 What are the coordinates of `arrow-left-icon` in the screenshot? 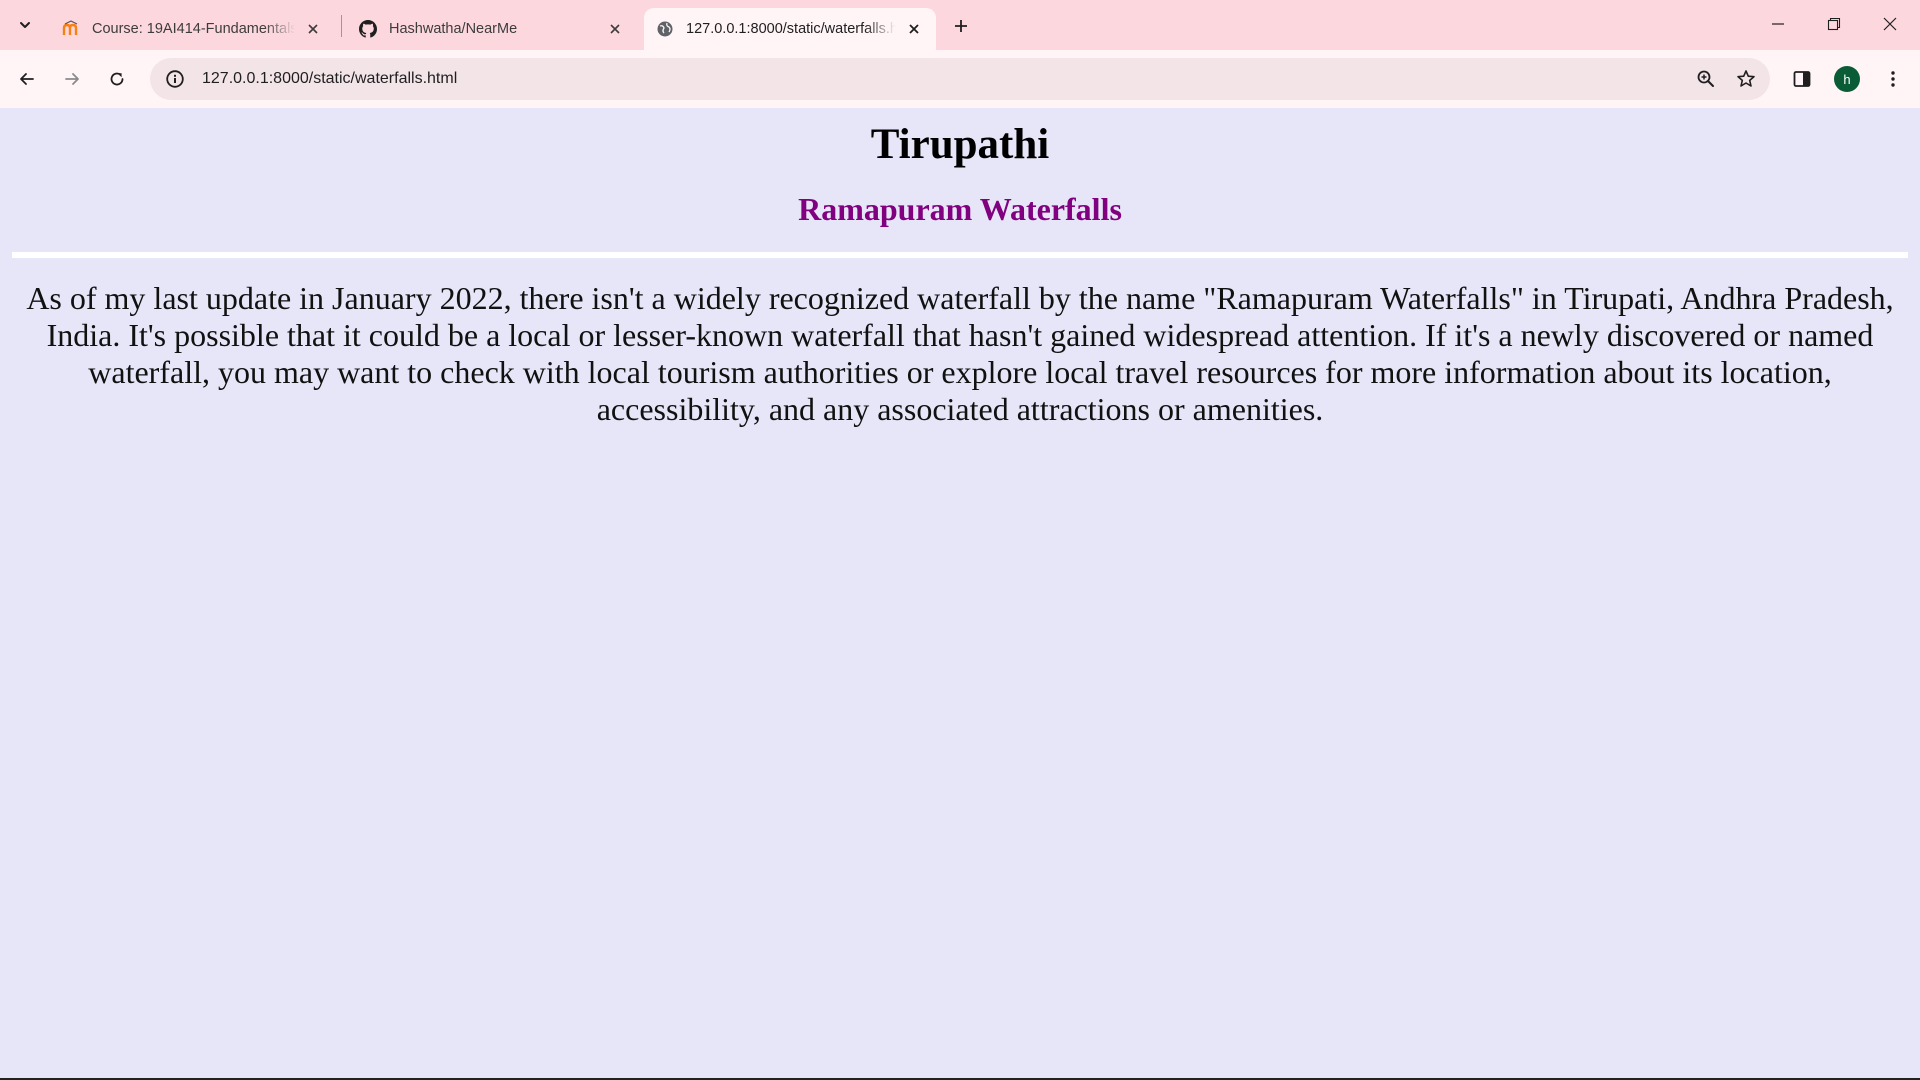 It's located at (27, 79).